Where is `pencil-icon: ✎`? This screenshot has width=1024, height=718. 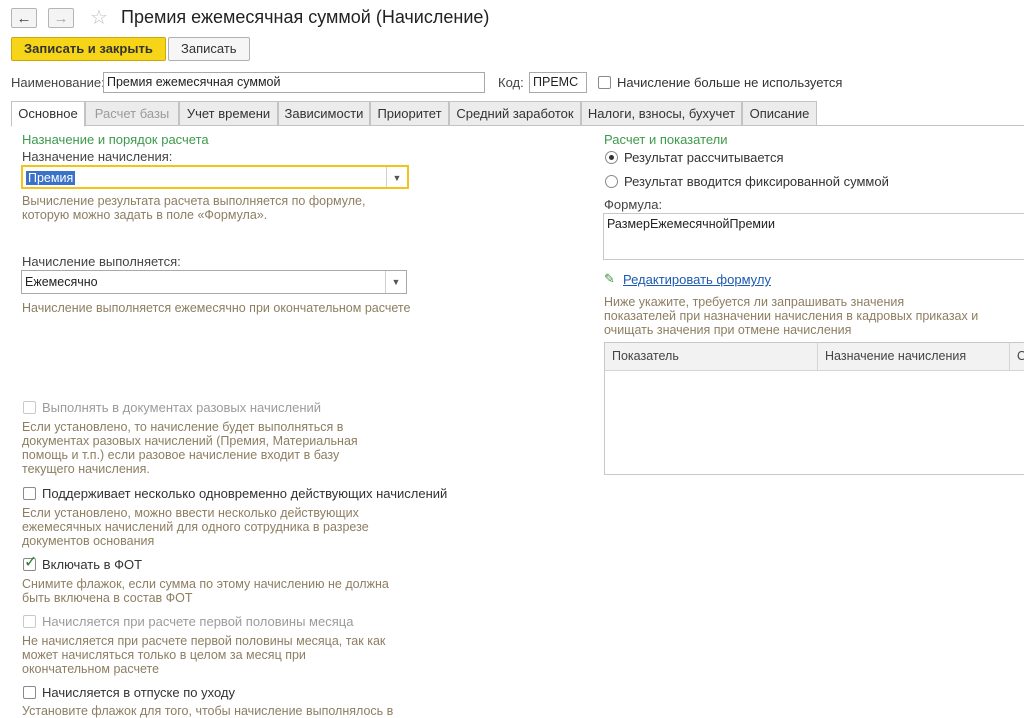
pencil-icon: ✎ is located at coordinates (609, 278).